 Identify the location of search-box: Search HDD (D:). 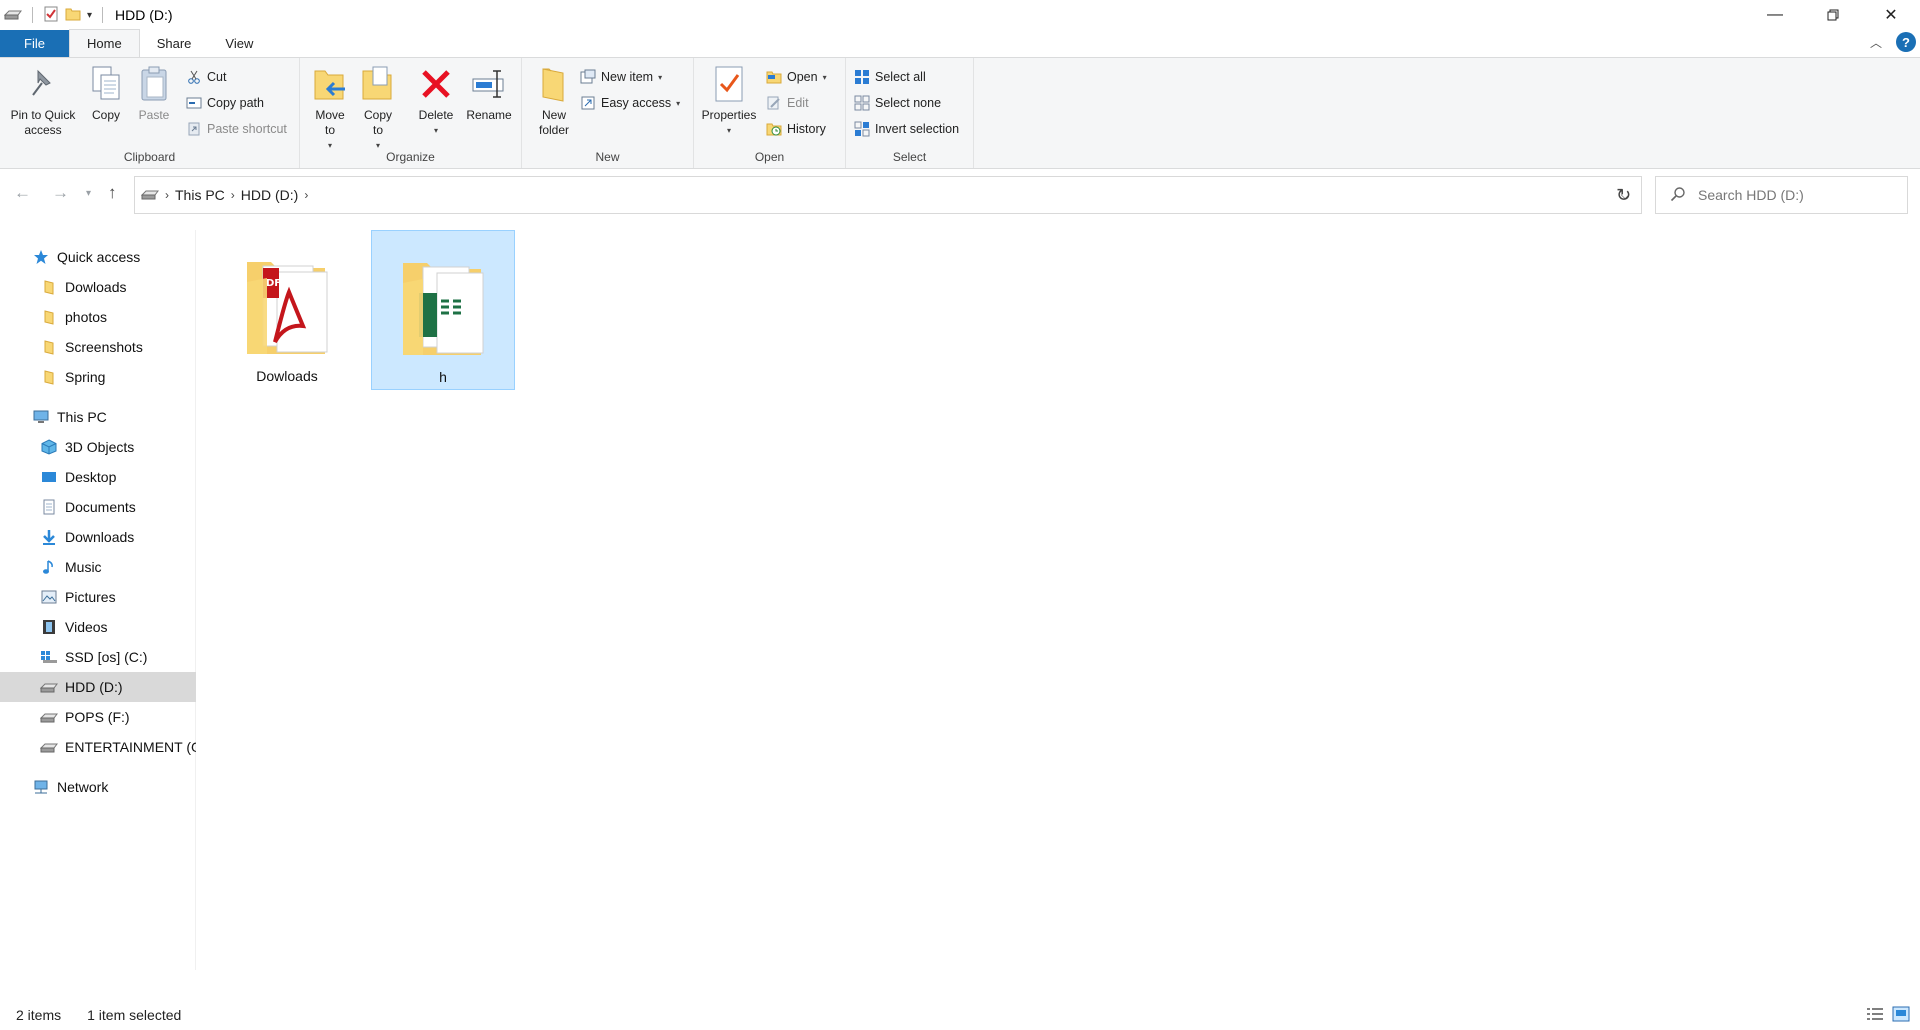
(1781, 195).